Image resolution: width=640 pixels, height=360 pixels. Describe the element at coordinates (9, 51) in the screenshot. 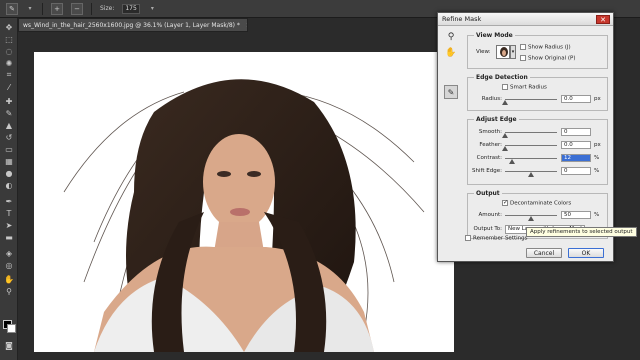

I see `lasso-tool-icon: ◌` at that location.